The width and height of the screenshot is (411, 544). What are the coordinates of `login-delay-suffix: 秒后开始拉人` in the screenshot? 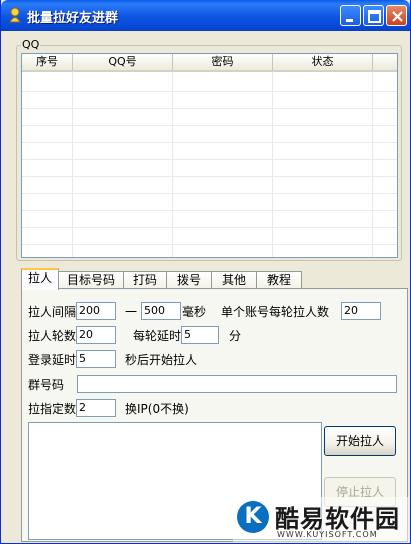 It's located at (161, 360).